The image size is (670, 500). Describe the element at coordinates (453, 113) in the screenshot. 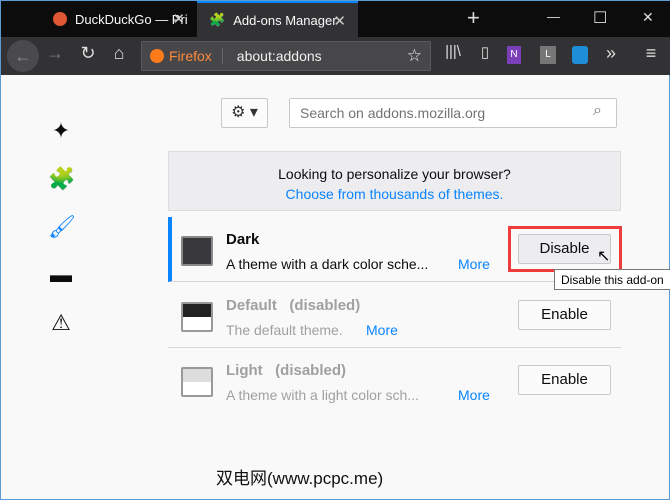

I see `search-input: Search on addons.mozilla.org` at that location.